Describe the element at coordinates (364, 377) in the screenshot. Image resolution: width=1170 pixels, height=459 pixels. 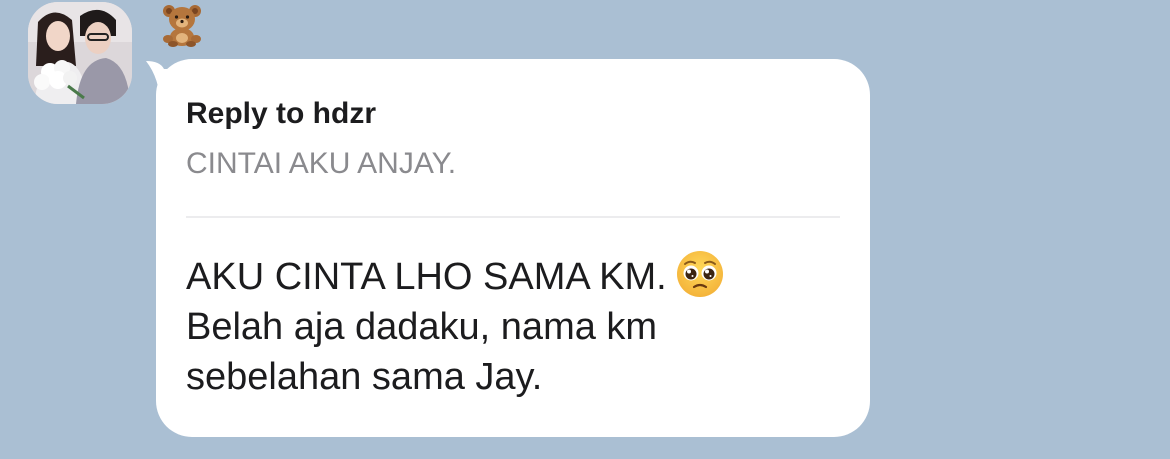
I see `message-line-3: sebelahan sama Jay.` at that location.